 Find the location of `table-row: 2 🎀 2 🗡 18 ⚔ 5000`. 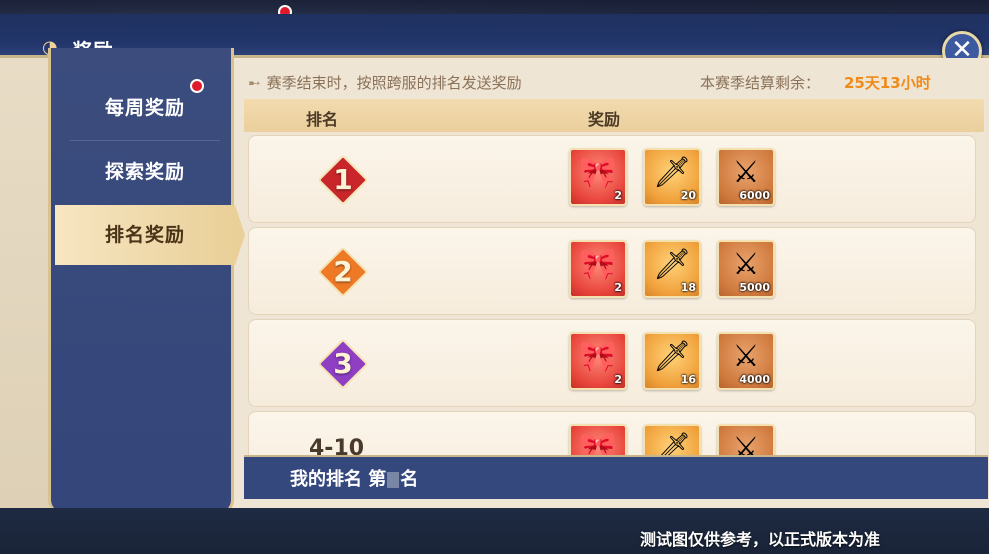

table-row: 2 🎀 2 🗡 18 ⚔ 5000 is located at coordinates (612, 271).